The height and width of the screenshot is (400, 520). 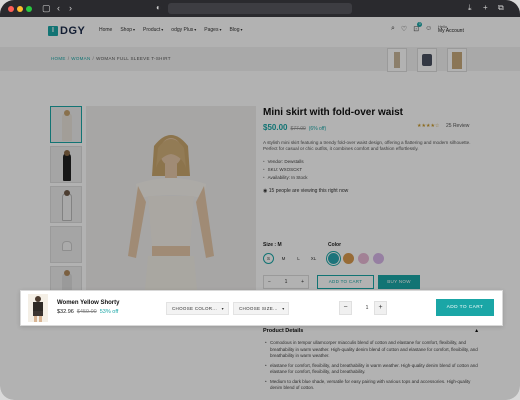 I want to click on sidebar-toggle-icon: ▢, so click(x=46, y=8).